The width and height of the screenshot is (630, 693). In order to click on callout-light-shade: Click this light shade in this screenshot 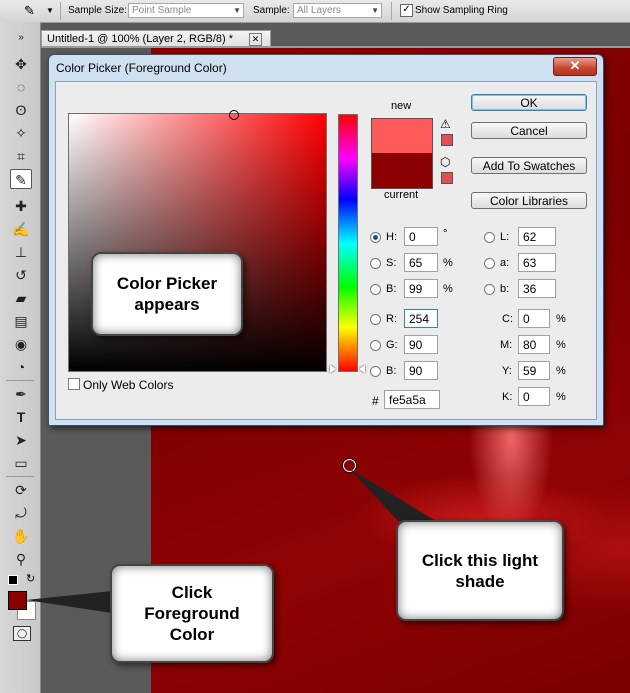, I will do `click(480, 570)`.